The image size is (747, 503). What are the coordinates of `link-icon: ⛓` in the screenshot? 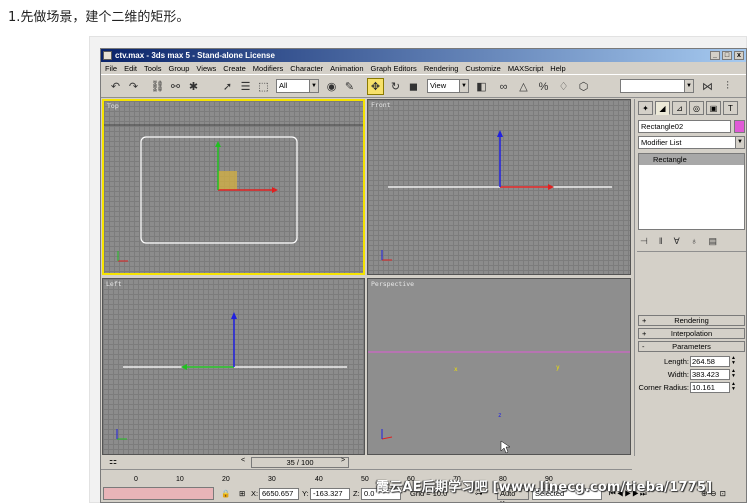 It's located at (157, 86).